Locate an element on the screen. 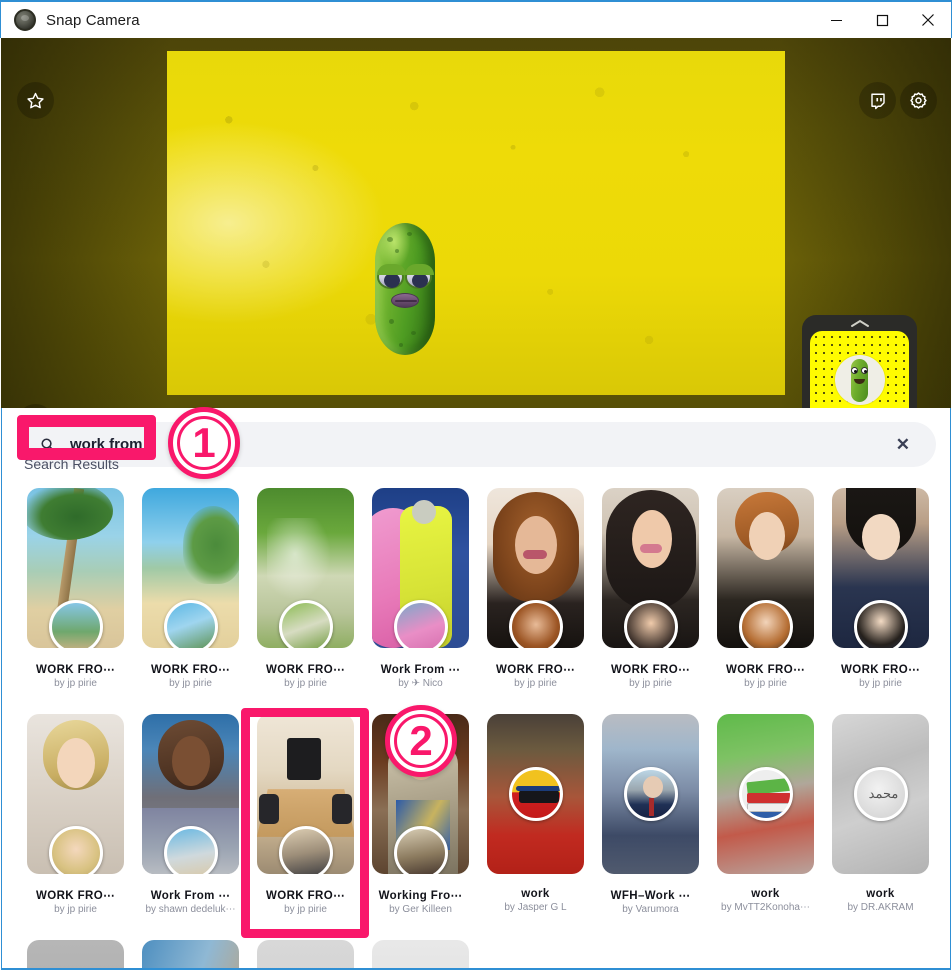 The image size is (952, 972). annotation-highlight-lens-card is located at coordinates (305, 823).